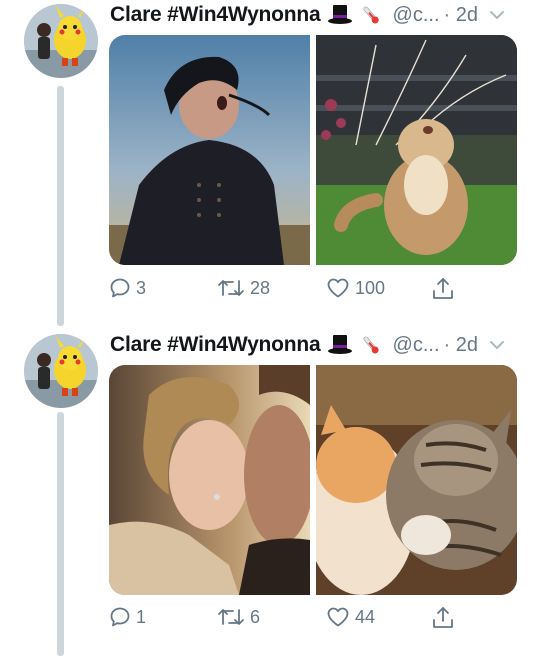 The height and width of the screenshot is (658, 540). What do you see at coordinates (350, 617) in the screenshot?
I see `like-button: 44` at bounding box center [350, 617].